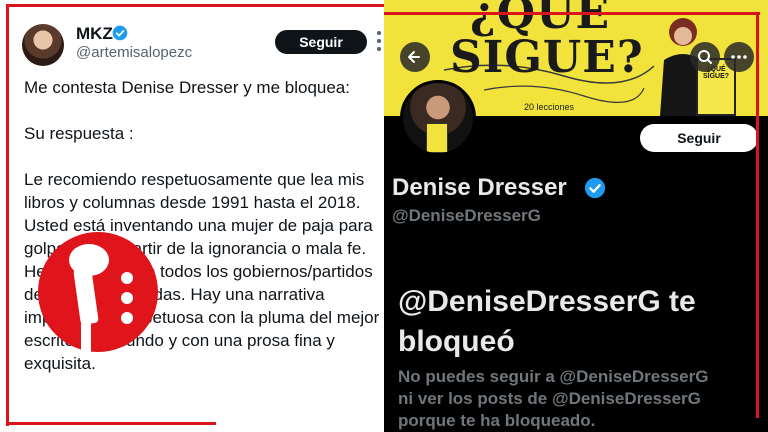 The width and height of the screenshot is (768, 432). I want to click on back-button, so click(415, 57).